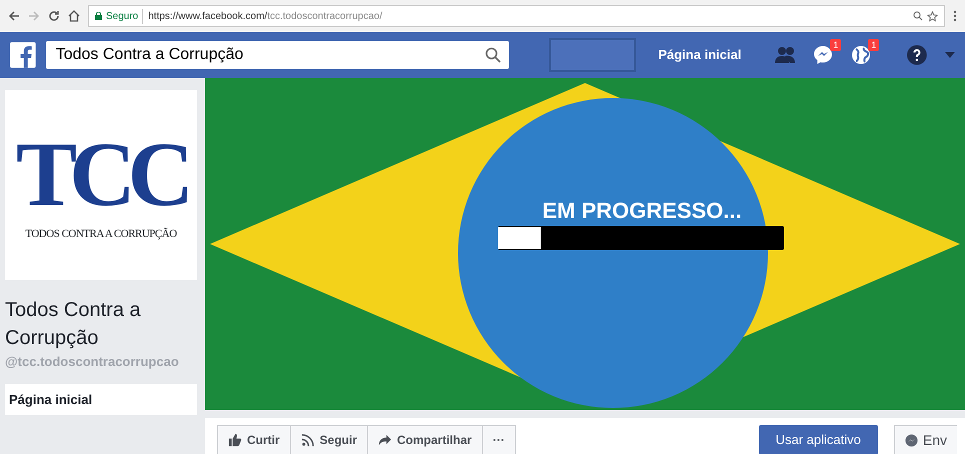 Image resolution: width=965 pixels, height=454 pixels. Describe the element at coordinates (101, 234) in the screenshot. I see `logo-caption: TODOS CONTRA A CORRUPÇÃO` at that location.